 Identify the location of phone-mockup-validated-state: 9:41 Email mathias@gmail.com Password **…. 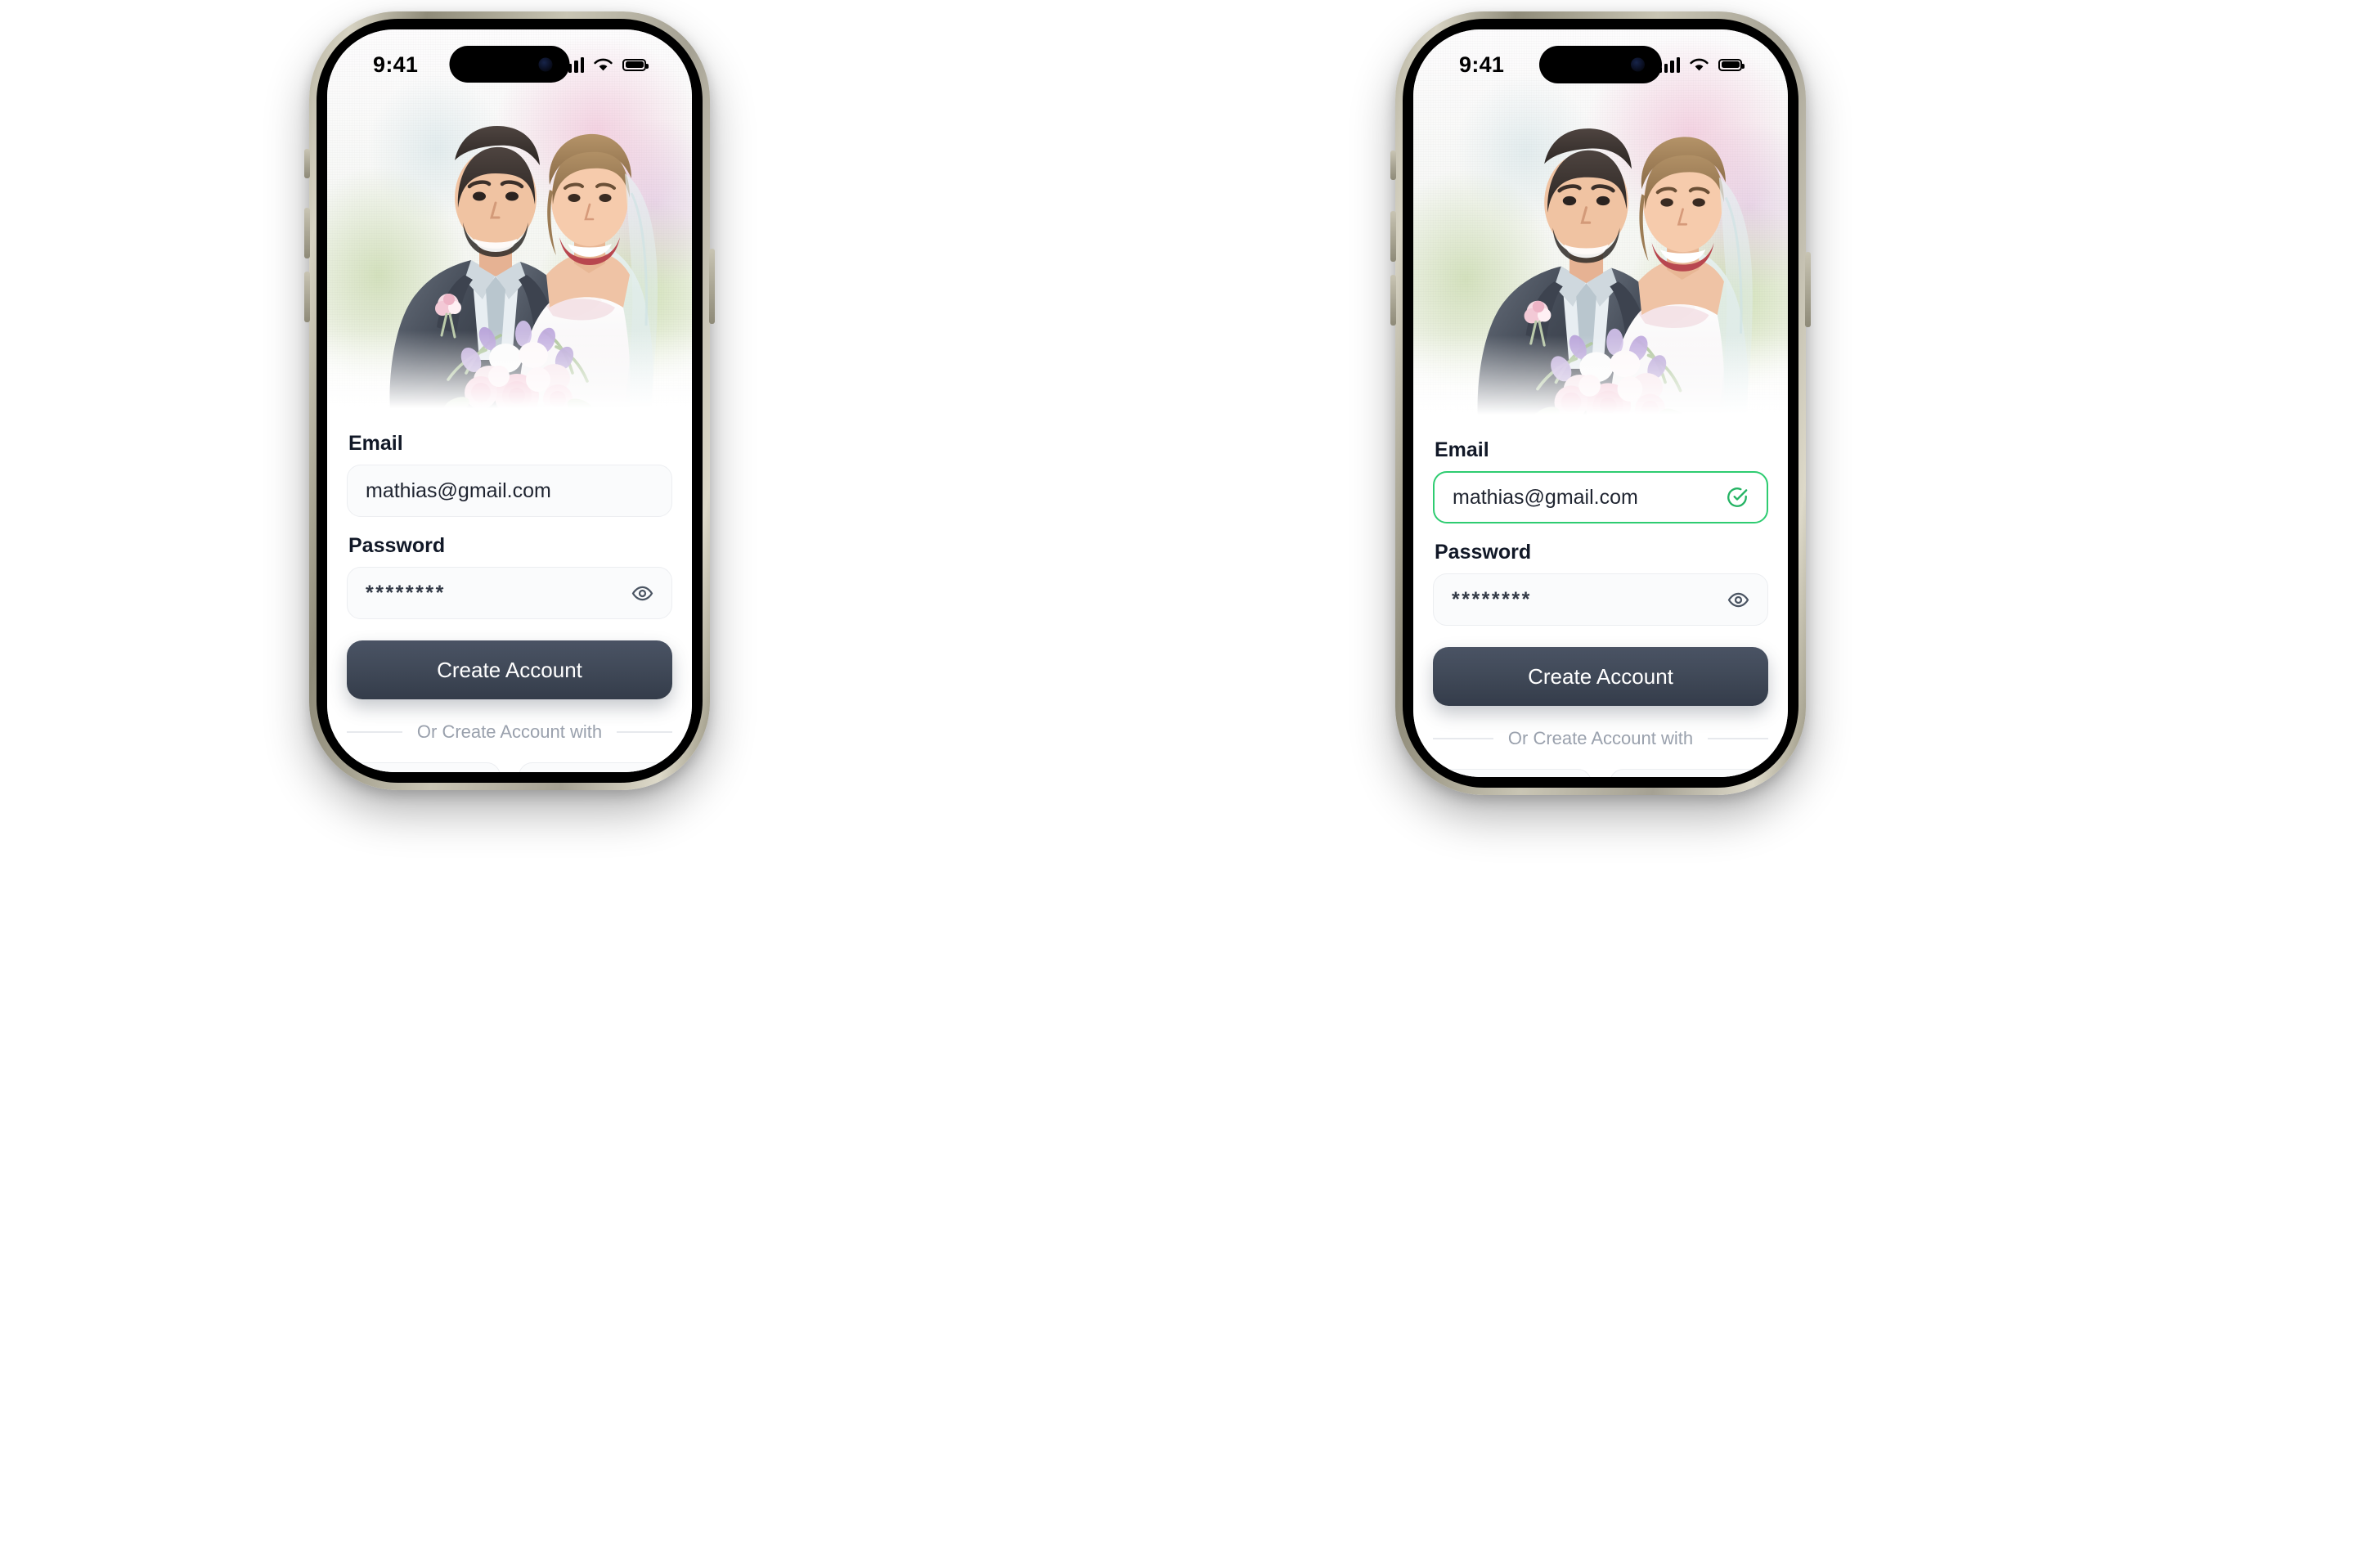
(1600, 403).